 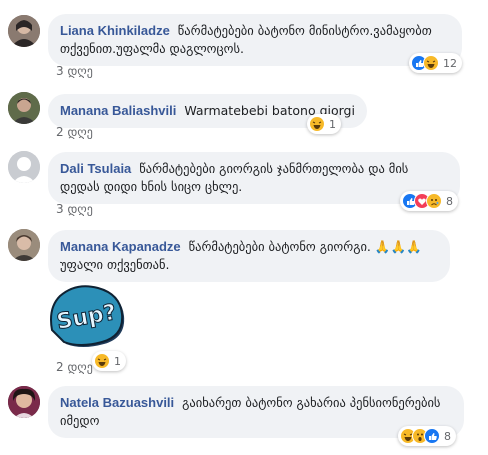 What do you see at coordinates (450, 63) in the screenshot?
I see `reaction-count: 12` at bounding box center [450, 63].